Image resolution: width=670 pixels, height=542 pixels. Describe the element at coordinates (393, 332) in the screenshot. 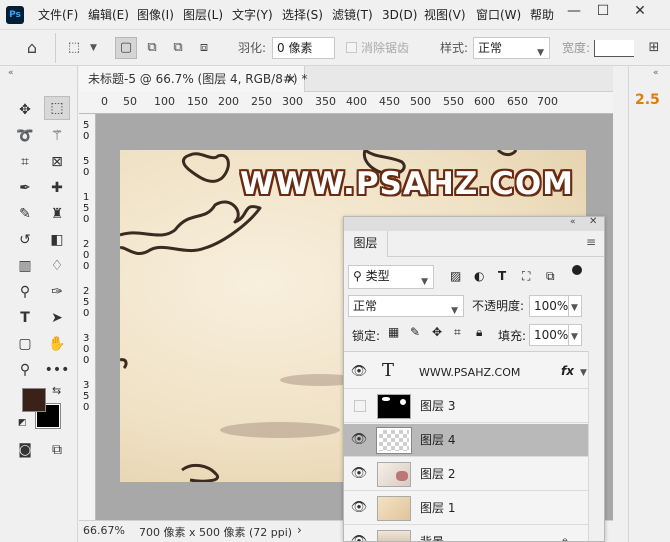

I see `lock-transparent-icon: ▦` at that location.